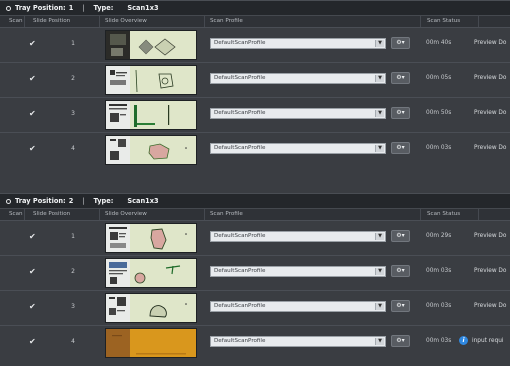  Describe the element at coordinates (73, 148) in the screenshot. I see `slide-position: 4` at that location.